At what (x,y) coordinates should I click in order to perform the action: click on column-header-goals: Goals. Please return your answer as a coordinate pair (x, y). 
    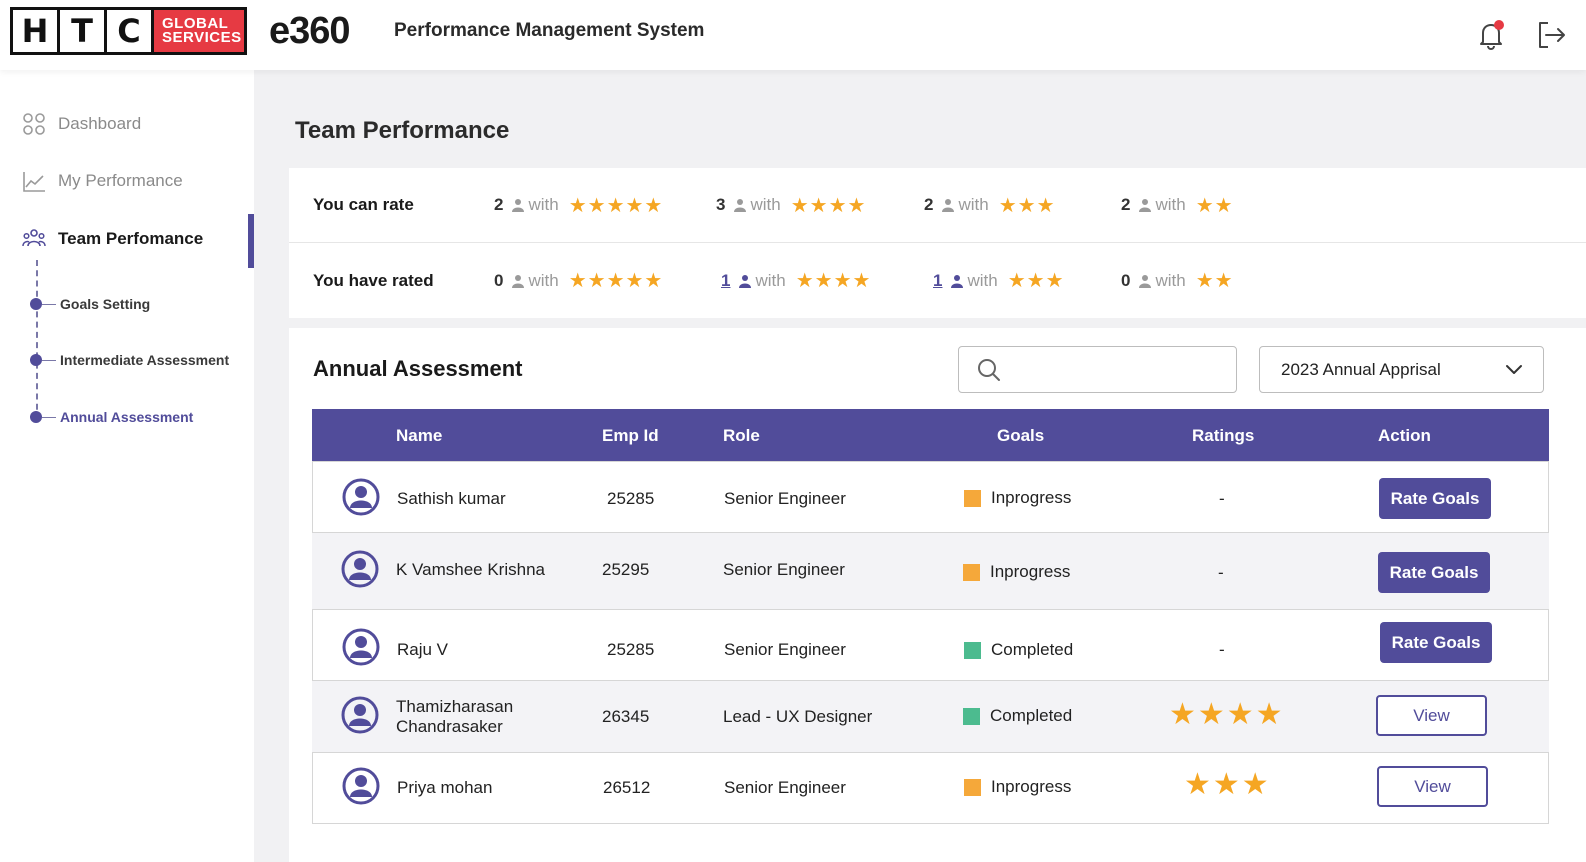
    Looking at the image, I should click on (1020, 436).